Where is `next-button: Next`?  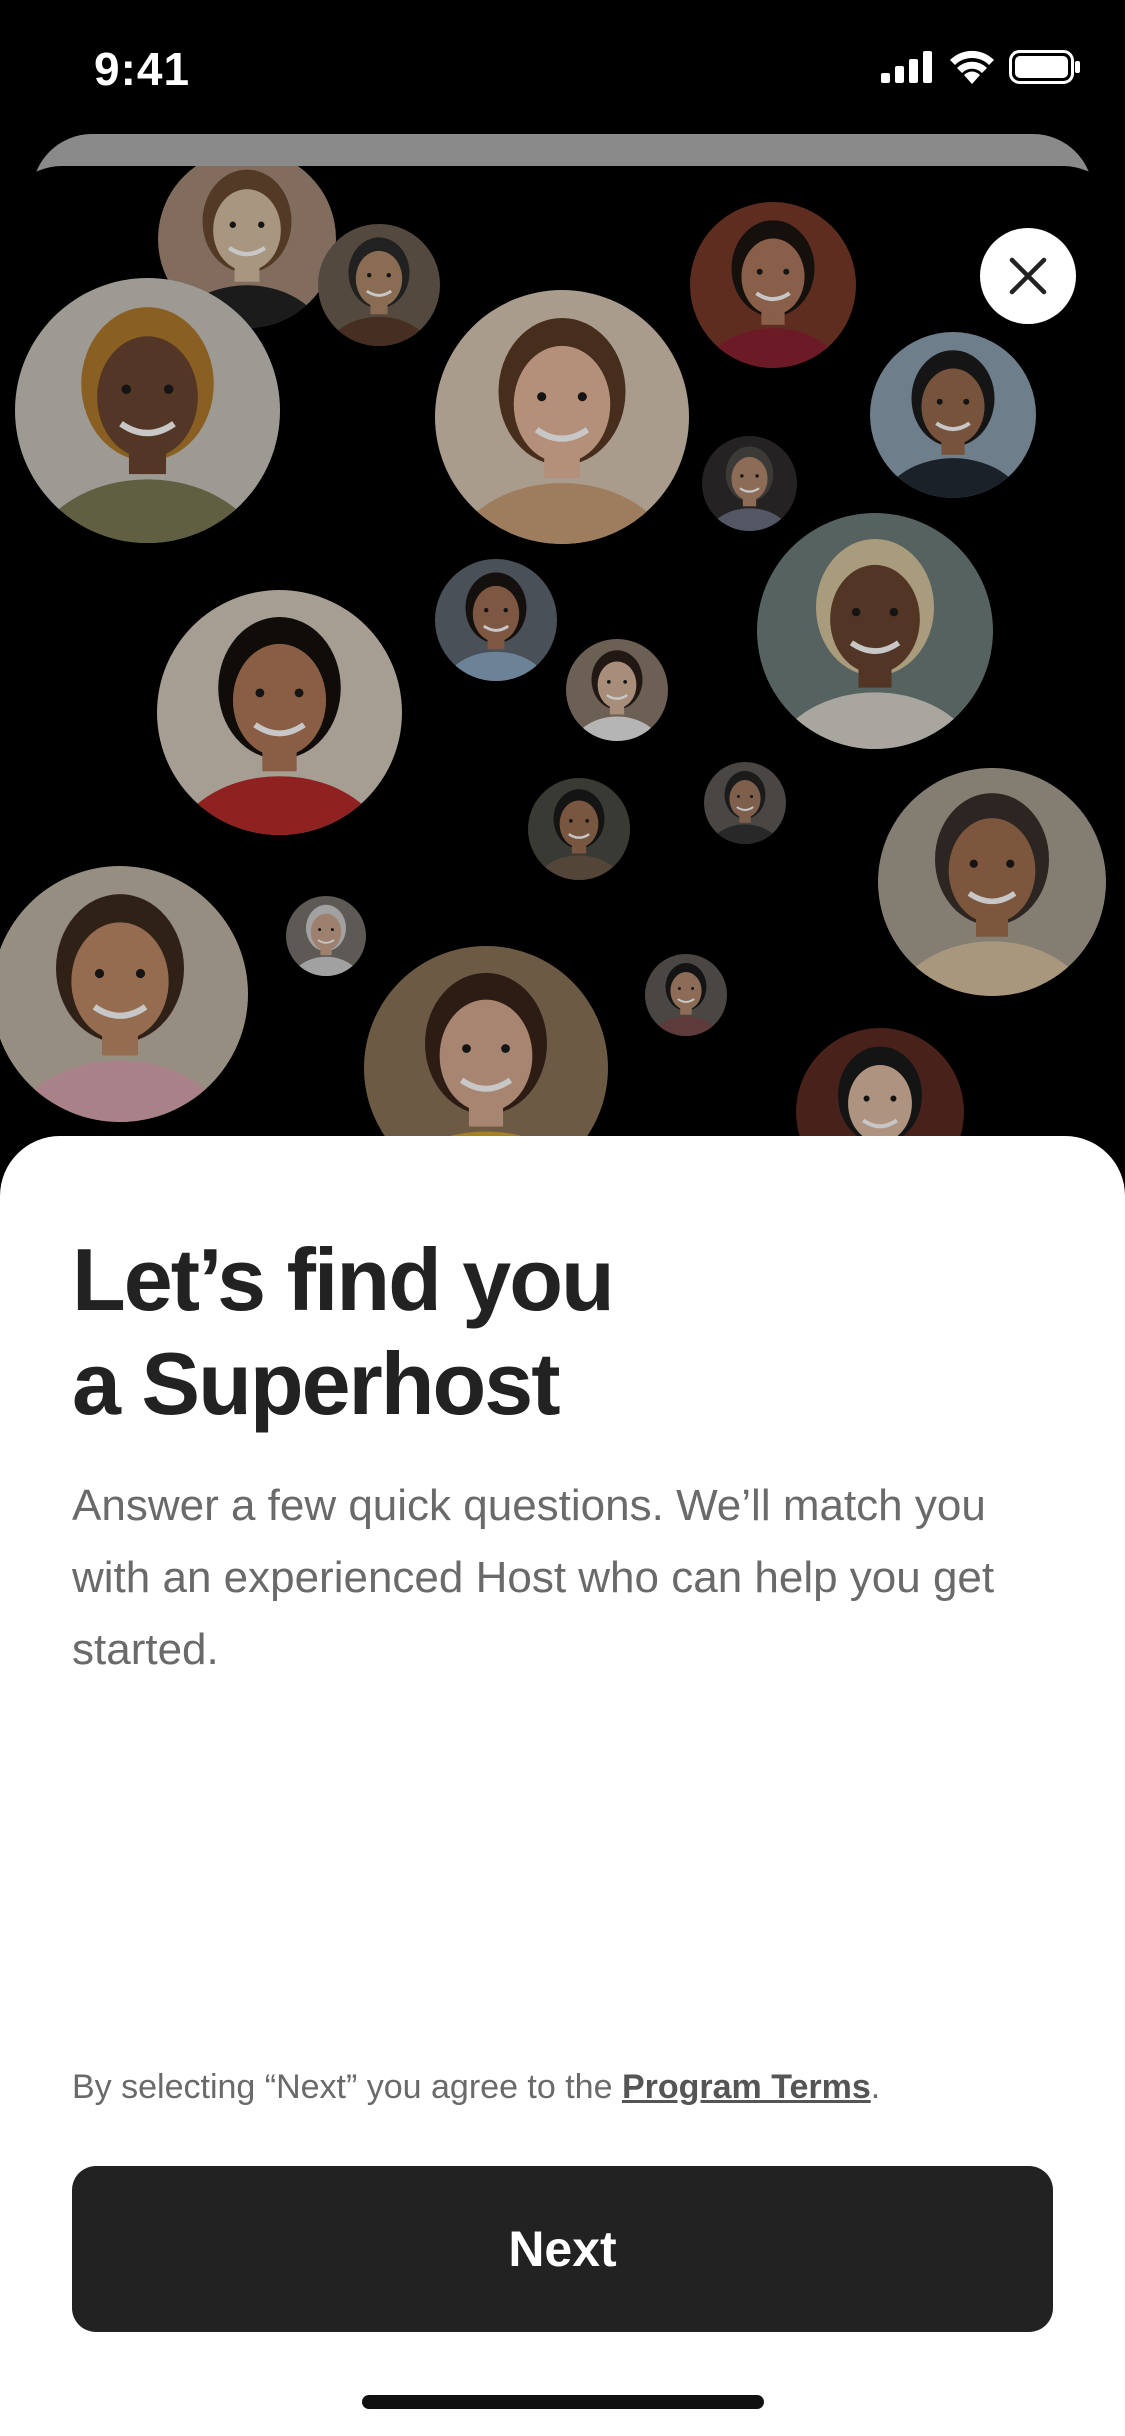
next-button: Next is located at coordinates (562, 2249).